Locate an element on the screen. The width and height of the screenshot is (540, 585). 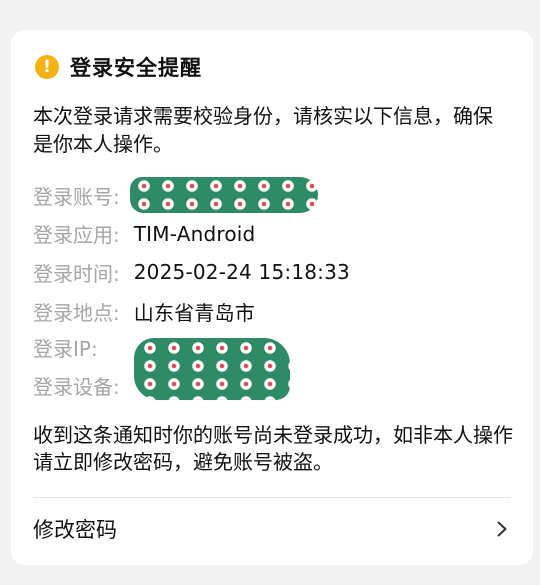
warning-icon: ! is located at coordinates (47, 67).